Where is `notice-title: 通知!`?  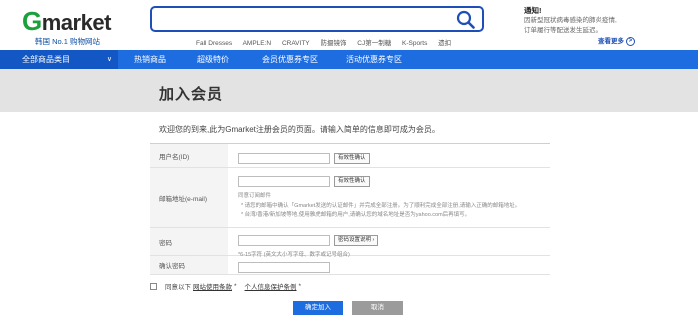
notice-title: 通知! is located at coordinates (533, 10).